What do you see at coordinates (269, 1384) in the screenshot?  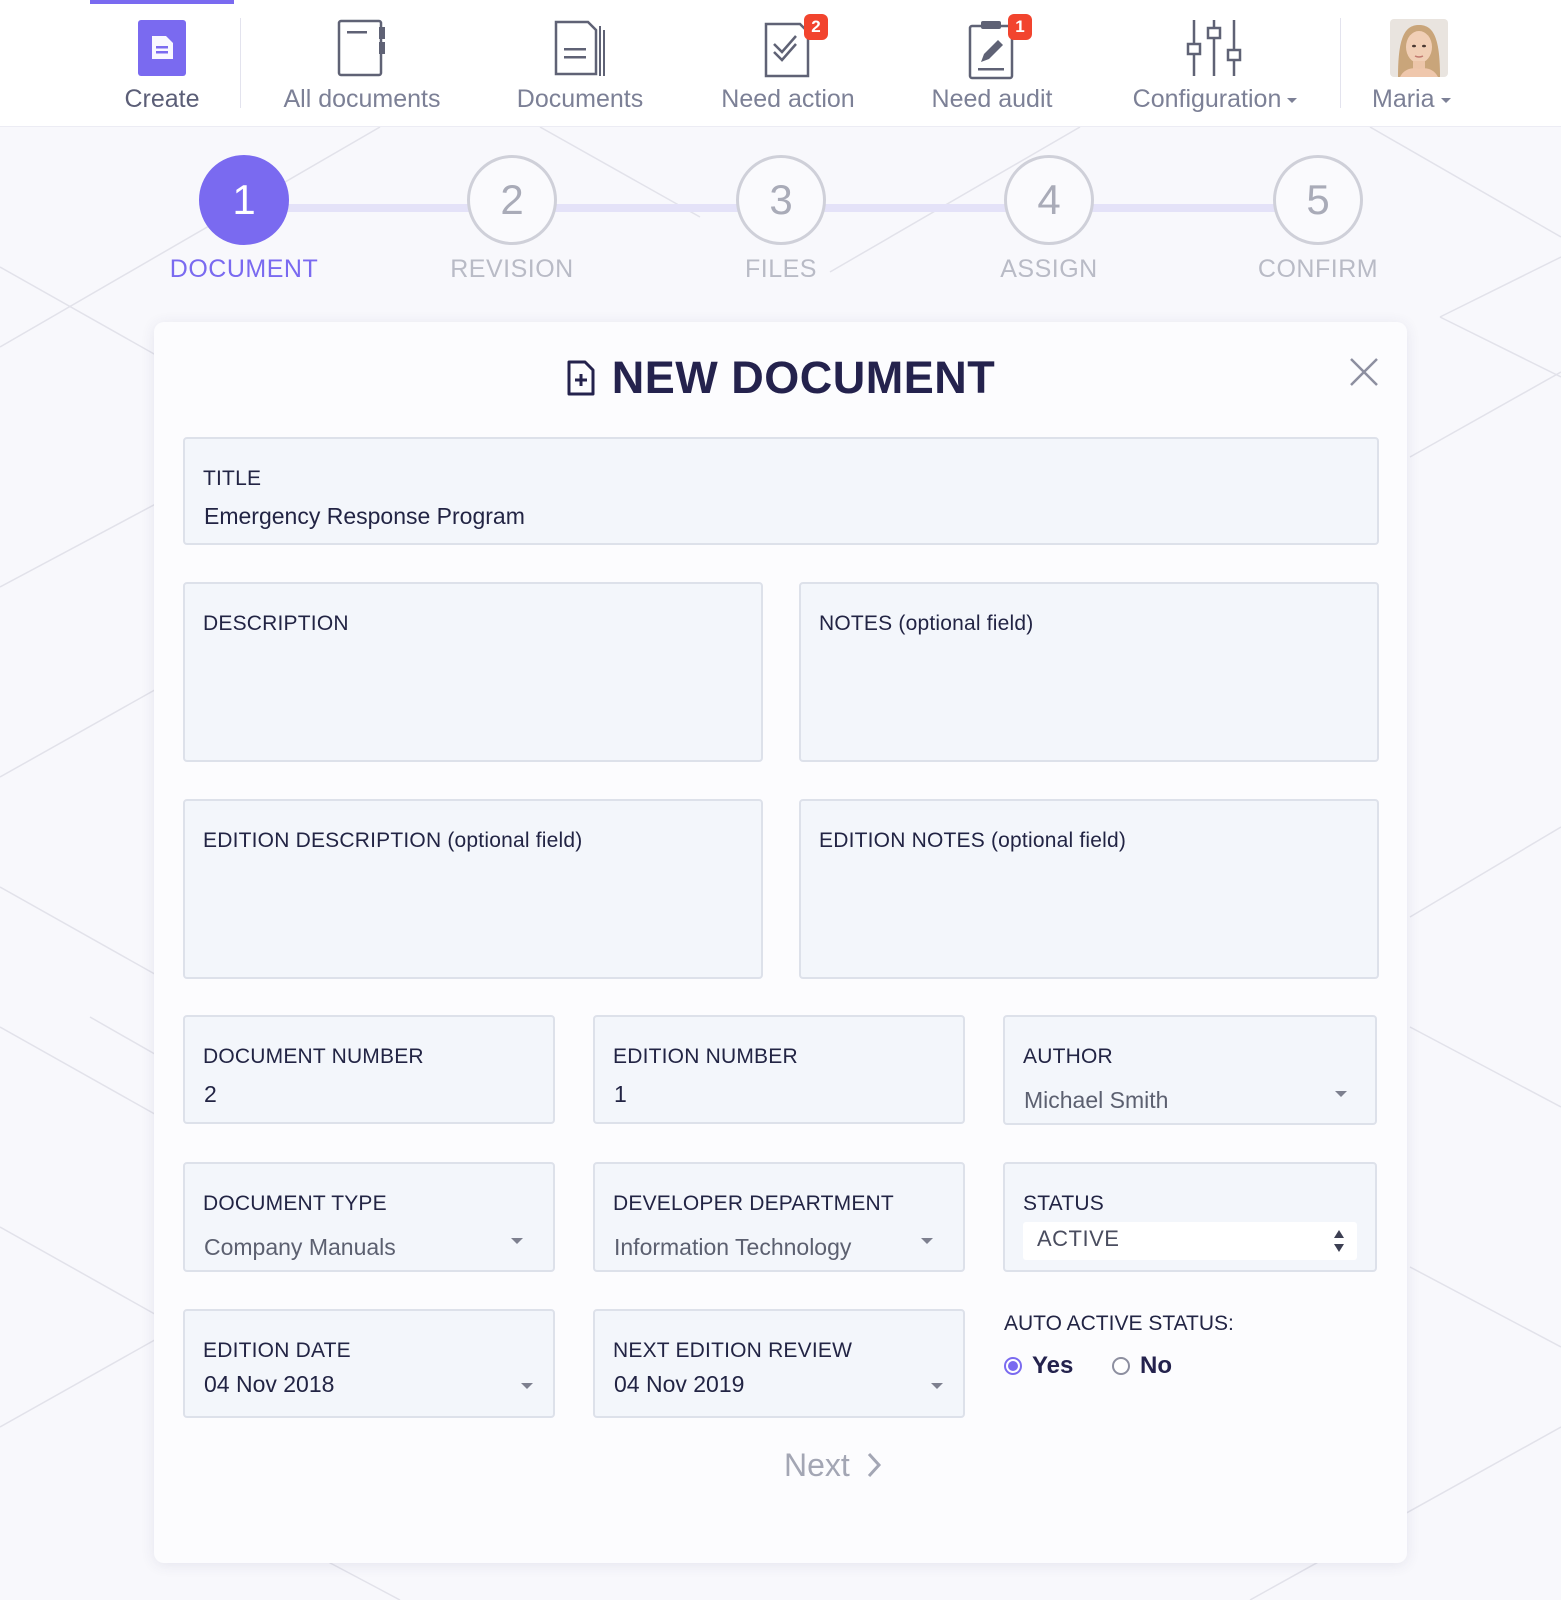 I see `edition-date-value: 04 Nov 2018` at bounding box center [269, 1384].